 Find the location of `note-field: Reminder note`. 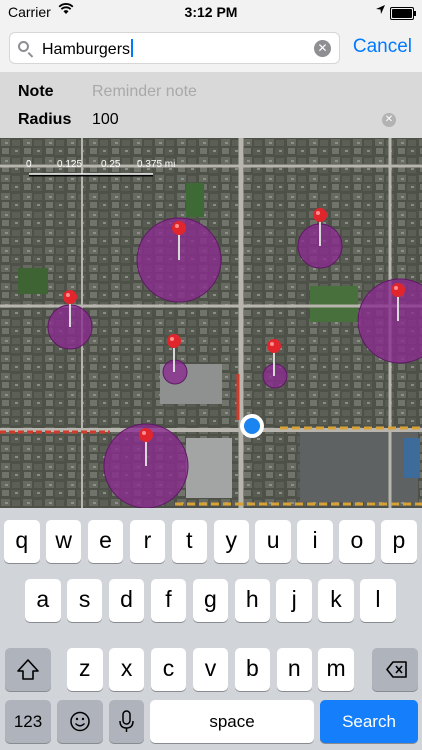

note-field: Reminder note is located at coordinates (144, 92).